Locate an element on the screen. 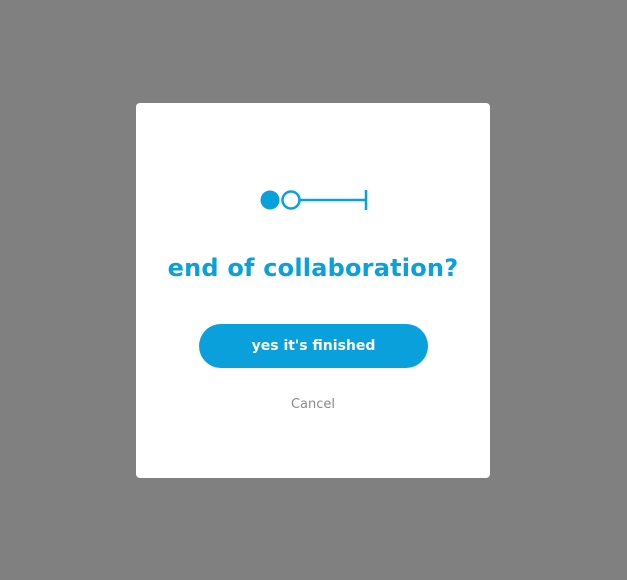 The image size is (627, 580). confirm-finish-button: yes it's finished is located at coordinates (313, 346).